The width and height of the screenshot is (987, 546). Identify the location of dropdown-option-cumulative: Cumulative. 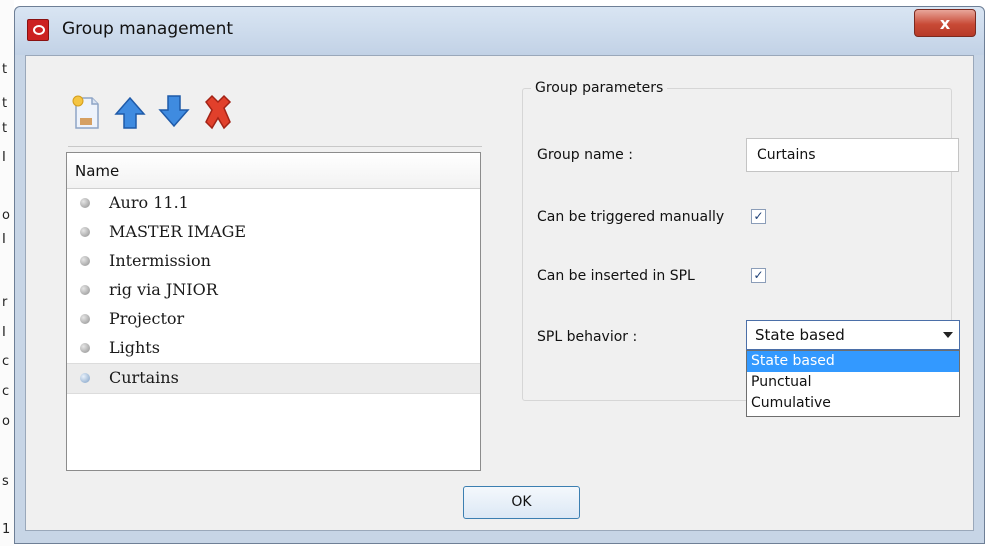
(853, 403).